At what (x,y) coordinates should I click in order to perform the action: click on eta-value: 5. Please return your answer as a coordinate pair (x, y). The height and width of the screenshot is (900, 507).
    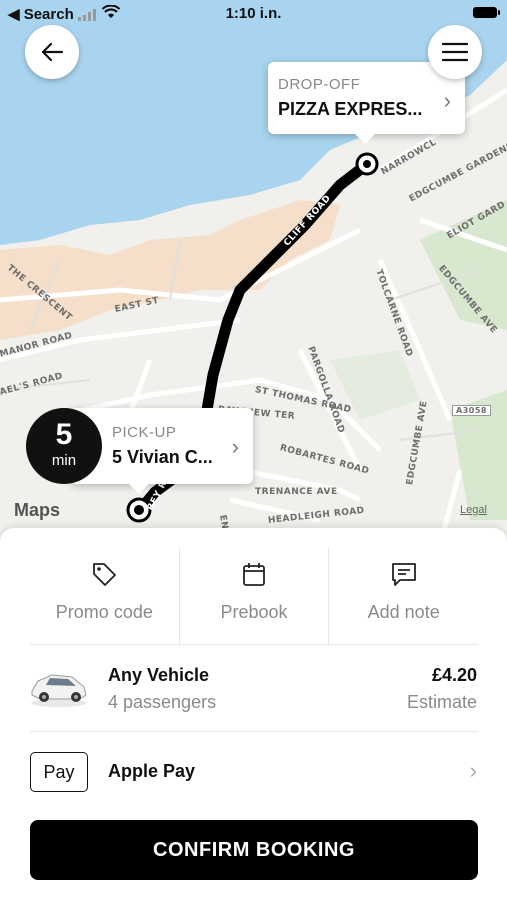
    Looking at the image, I should click on (64, 434).